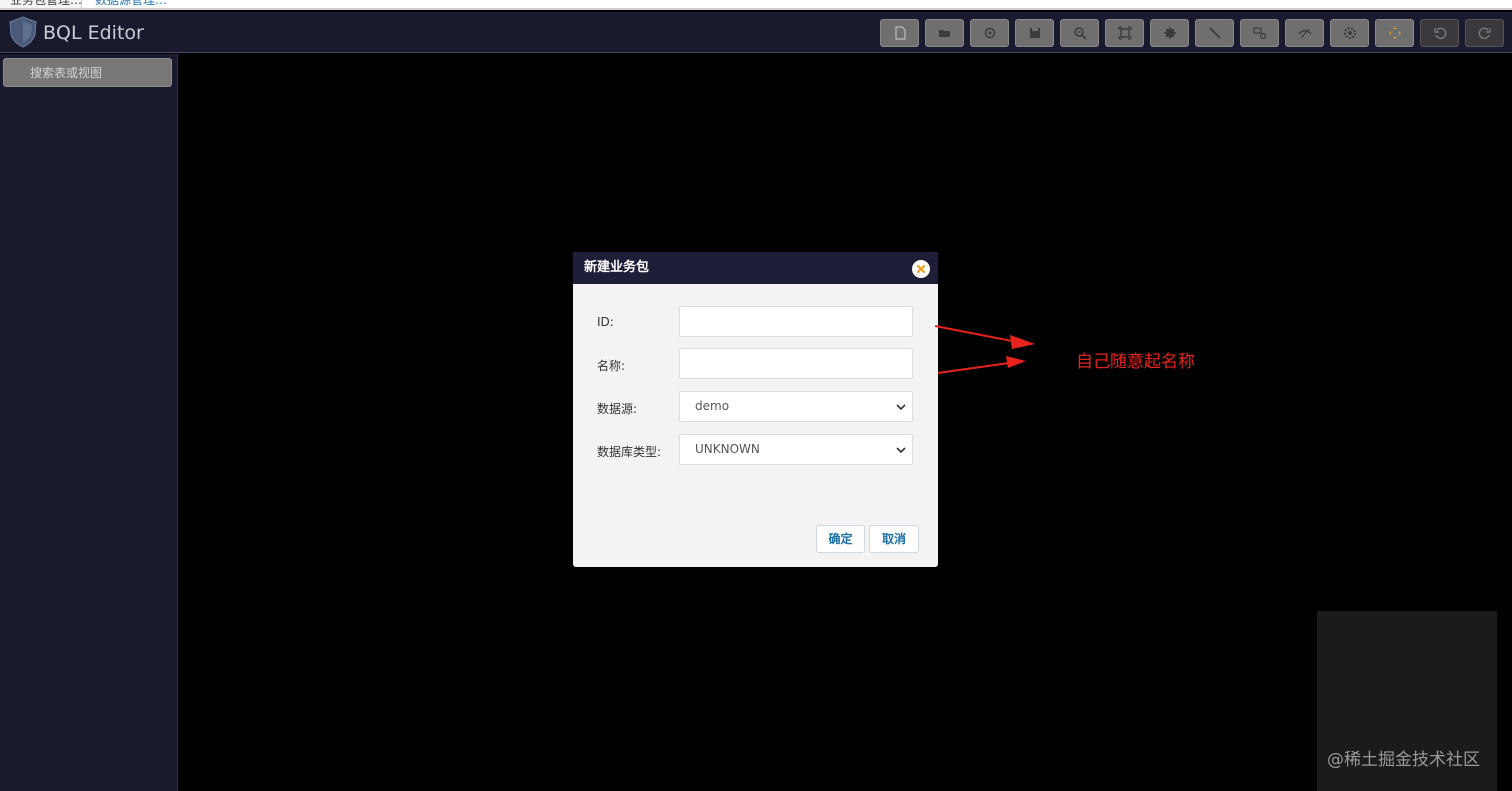 The image size is (1512, 791). I want to click on hide-icon, so click(1304, 33).